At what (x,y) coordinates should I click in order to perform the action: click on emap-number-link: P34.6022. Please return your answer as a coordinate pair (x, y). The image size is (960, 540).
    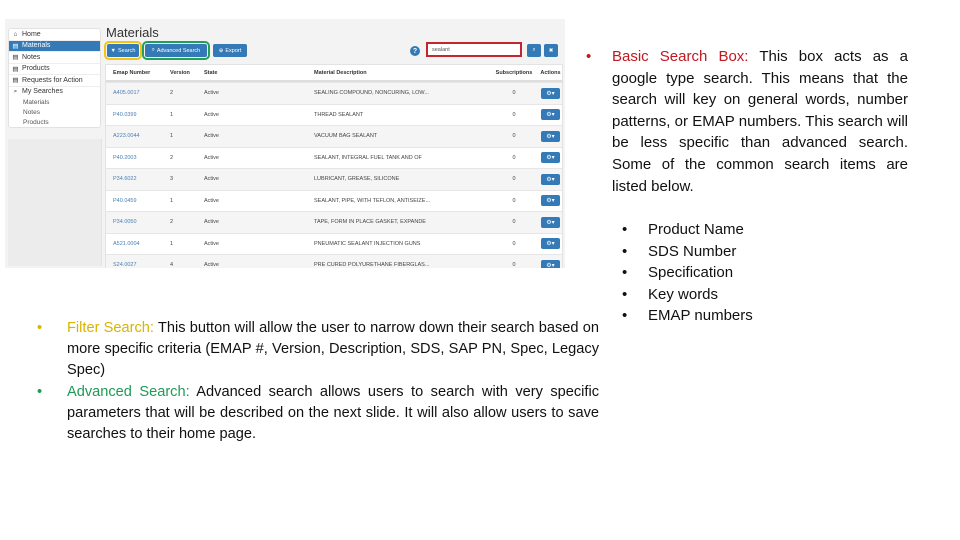
    Looking at the image, I should click on (138, 179).